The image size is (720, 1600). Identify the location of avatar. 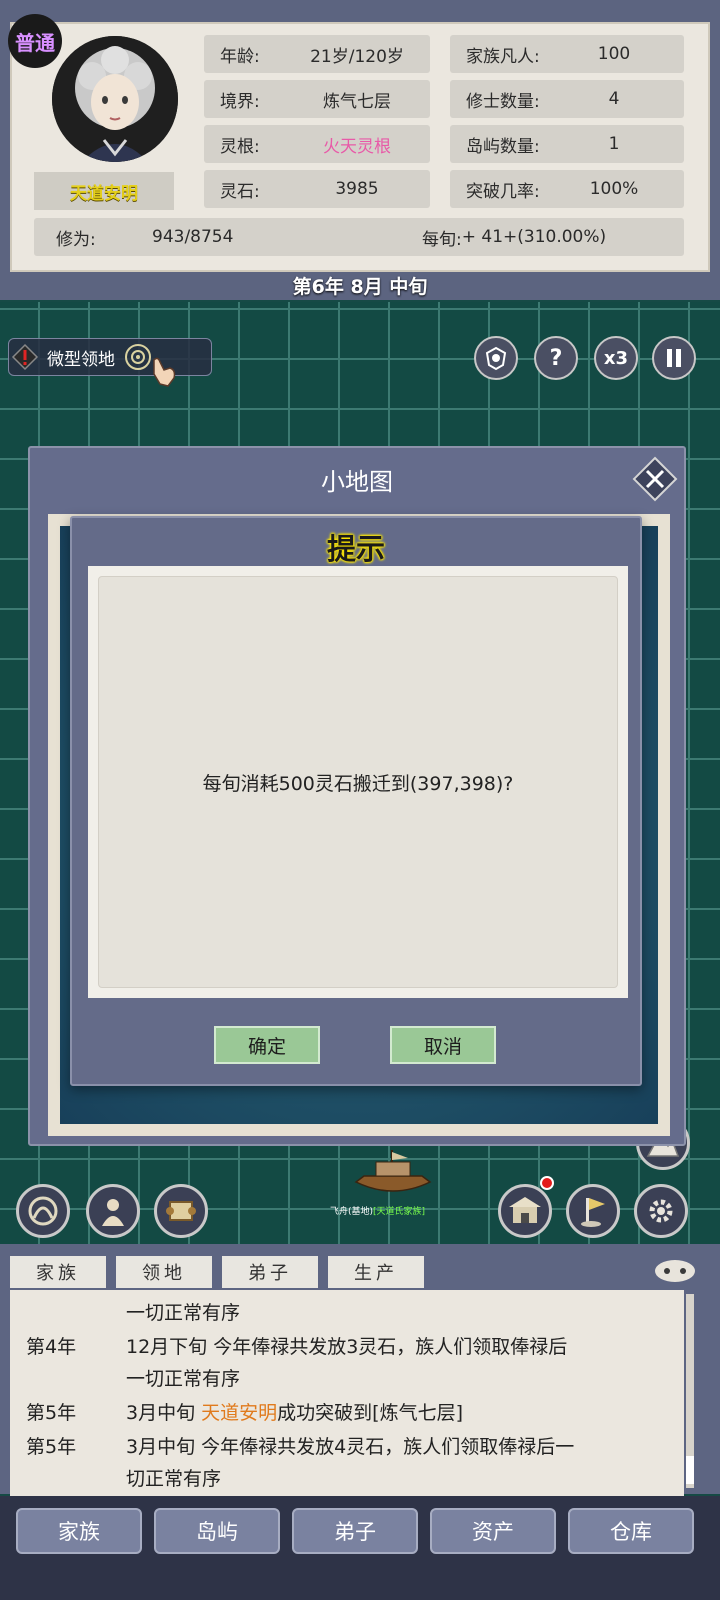
(115, 99).